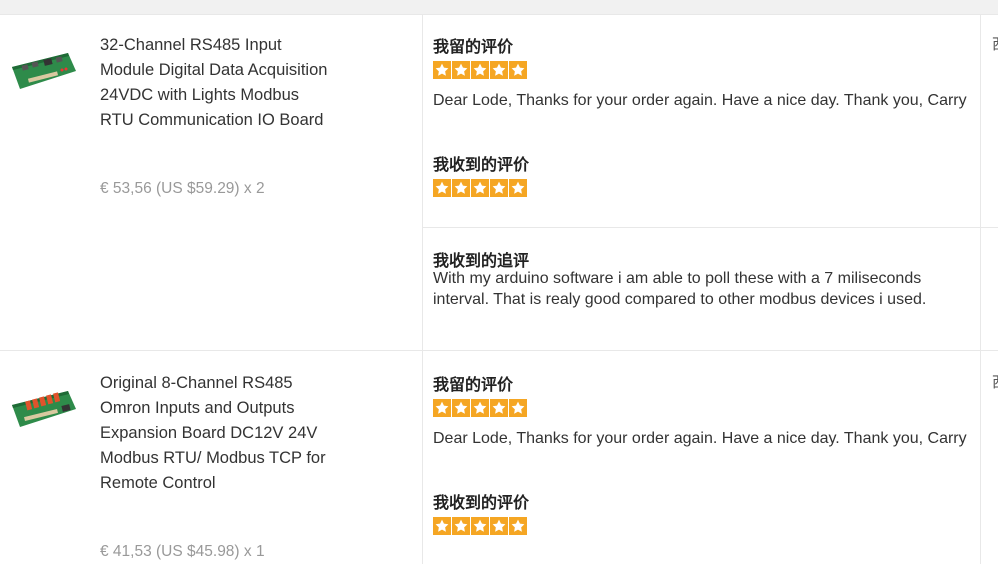 This screenshot has width=998, height=564. Describe the element at coordinates (182, 188) in the screenshot. I see `product-price: € 53,56 (US $59.29) x 2` at that location.